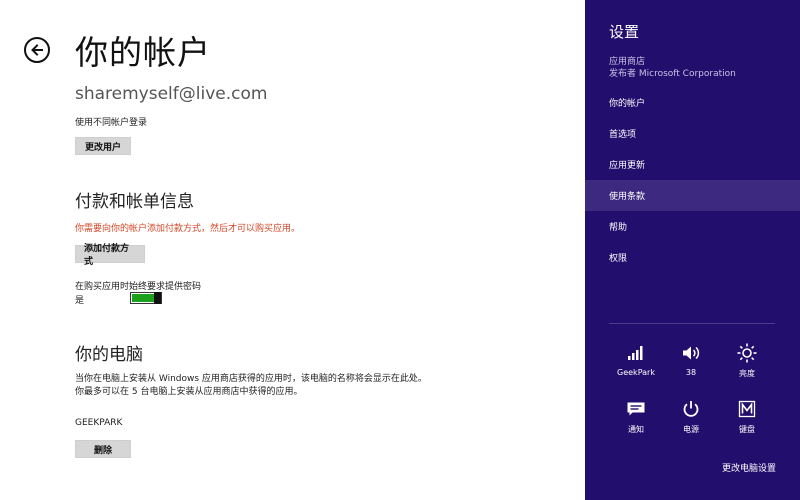 This screenshot has width=800, height=500. I want to click on brightness-label: 亮度, so click(747, 373).